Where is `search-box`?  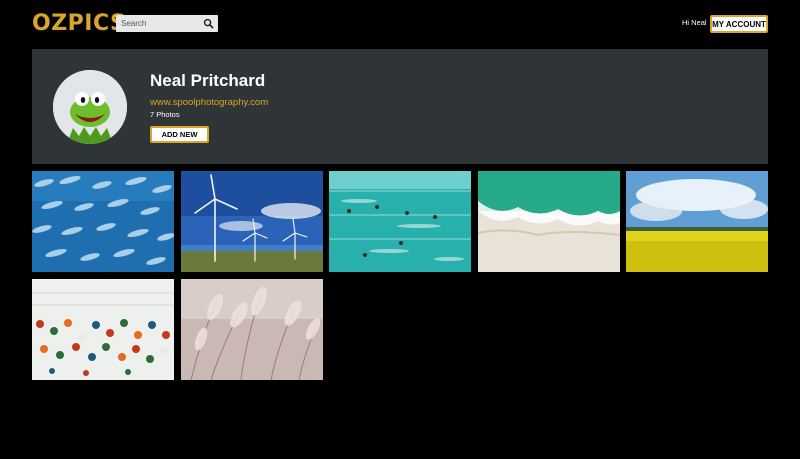 search-box is located at coordinates (167, 23).